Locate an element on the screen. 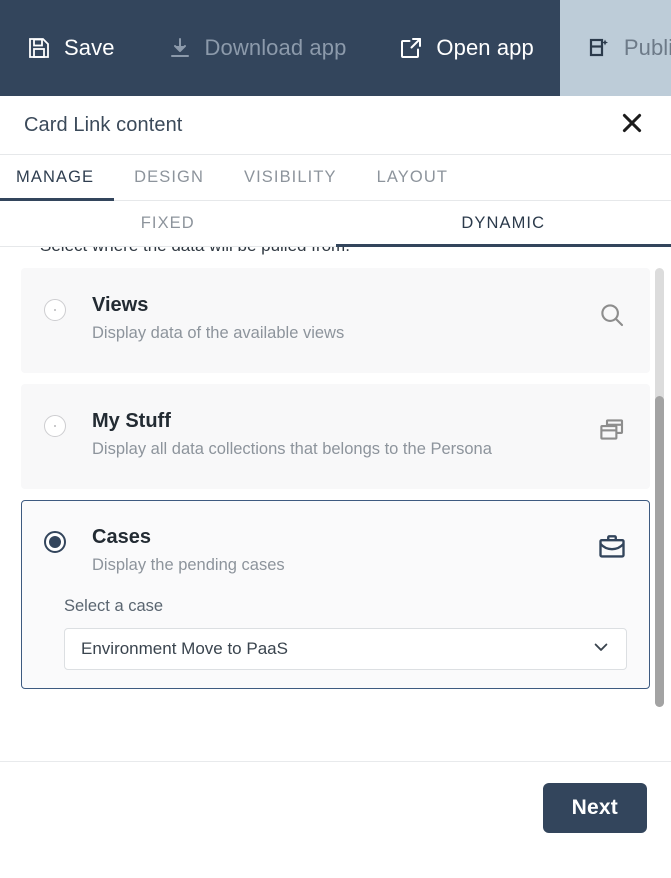 The height and width of the screenshot is (878, 671). save-icon is located at coordinates (39, 48).